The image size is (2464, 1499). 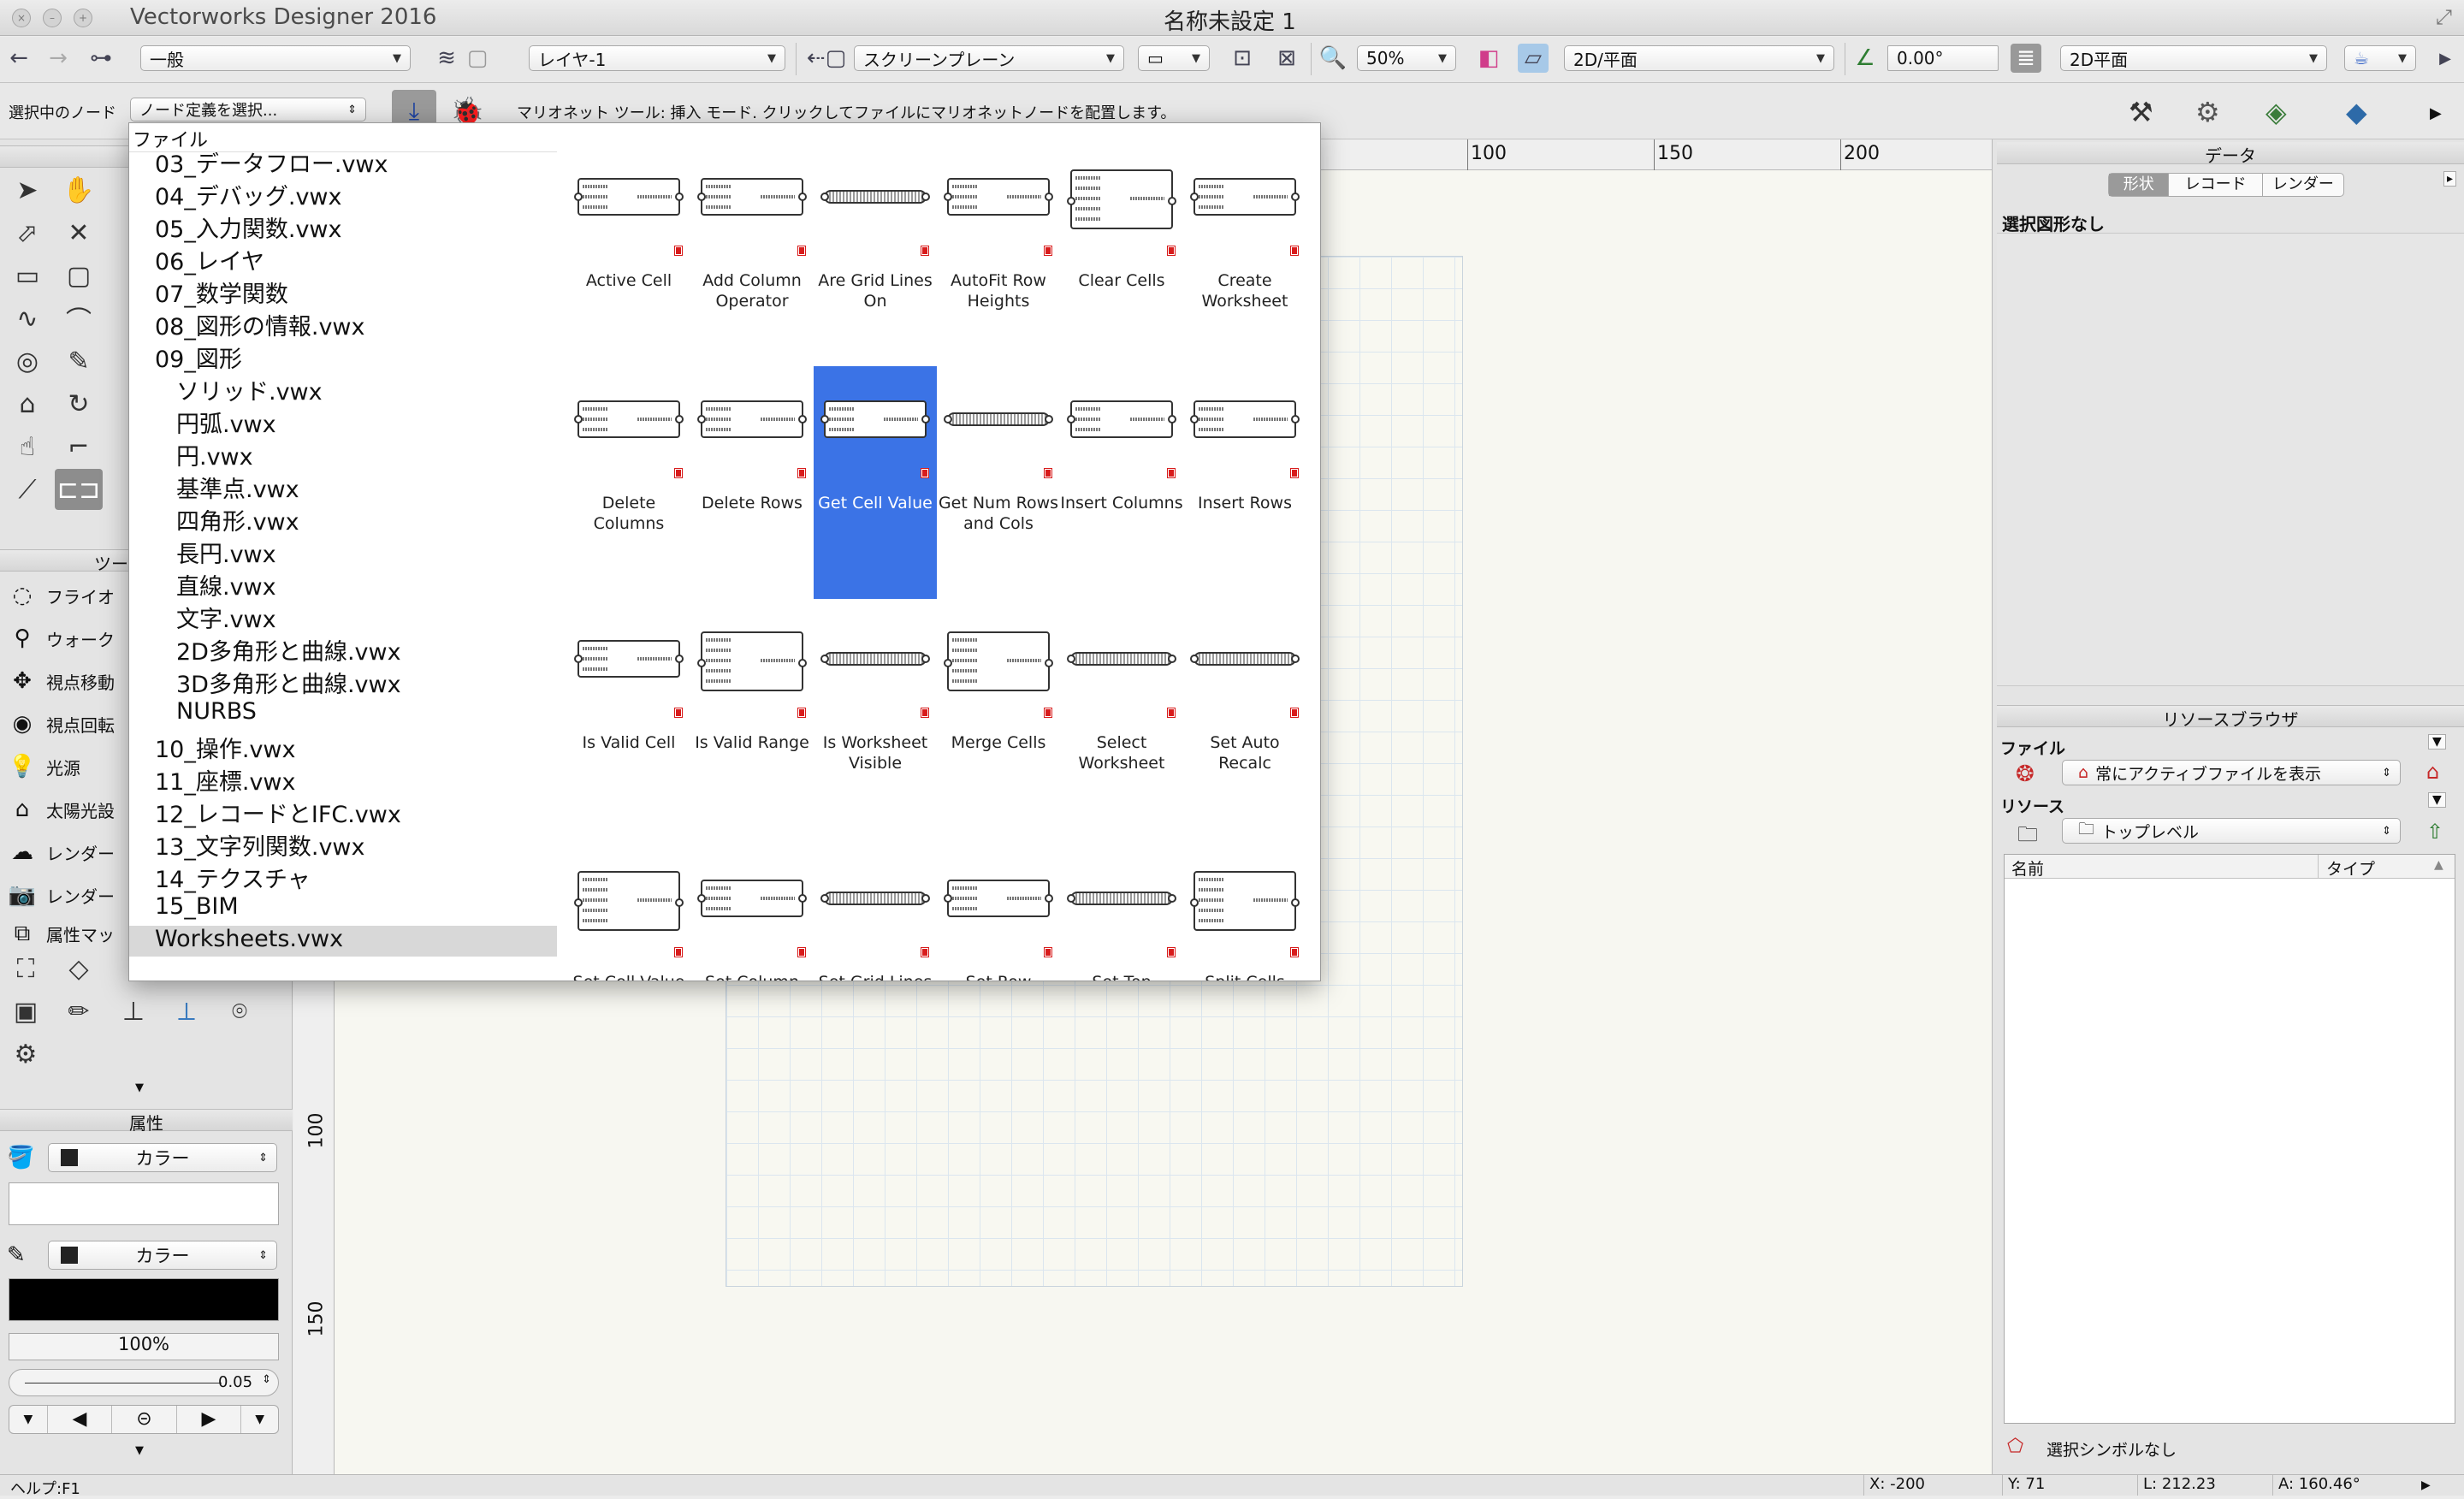 What do you see at coordinates (237, 519) in the screenshot?
I see `file-list-item: 四角形.vwx` at bounding box center [237, 519].